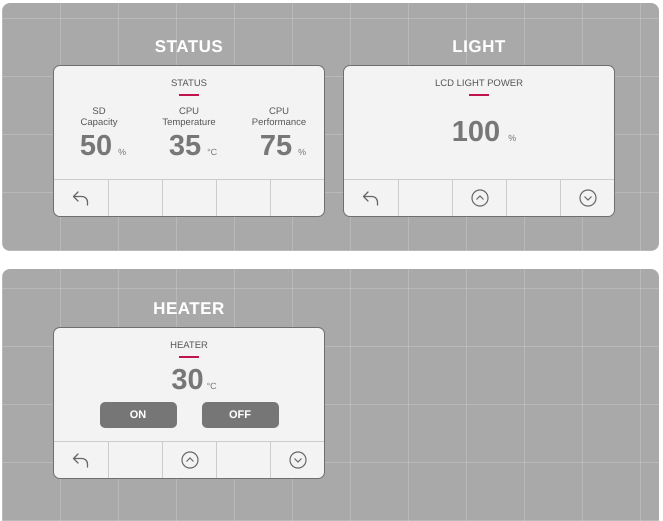 The height and width of the screenshot is (521, 663). Describe the element at coordinates (240, 415) in the screenshot. I see `toggle-button: OFF` at that location.